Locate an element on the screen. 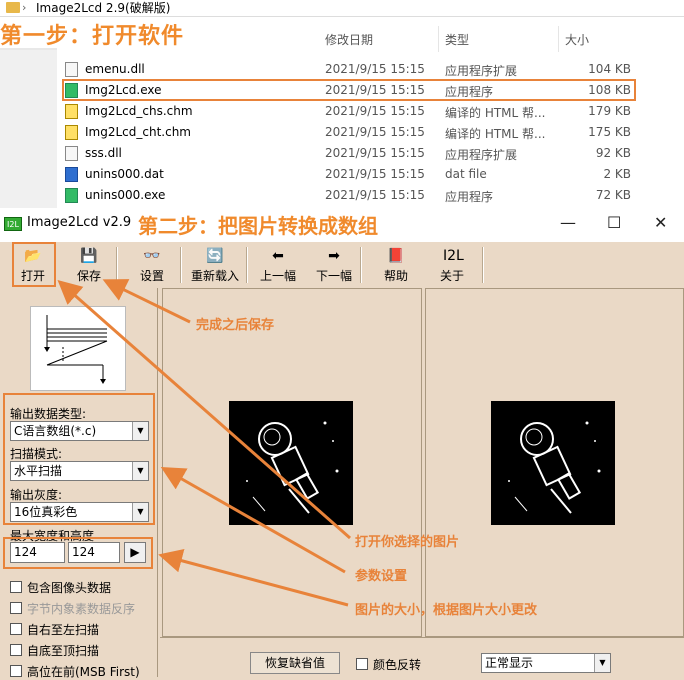 Image resolution: width=684 pixels, height=680 pixels. arrow-save is located at coordinates (146, 301).